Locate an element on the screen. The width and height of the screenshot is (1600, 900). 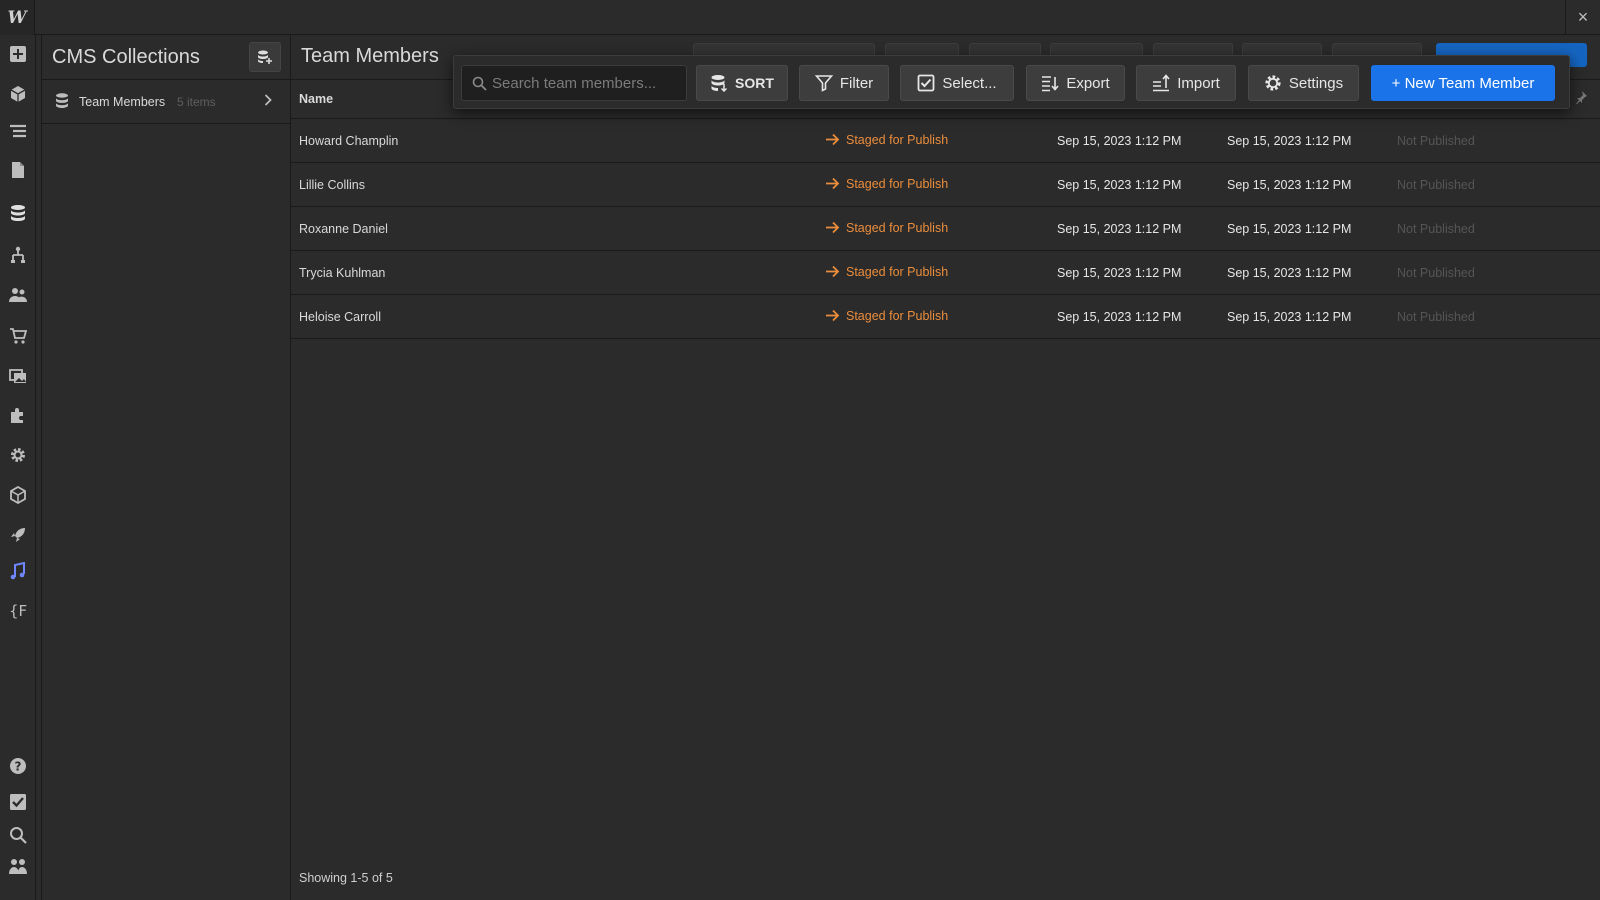
item-name: Heloise Carroll is located at coordinates (340, 317).